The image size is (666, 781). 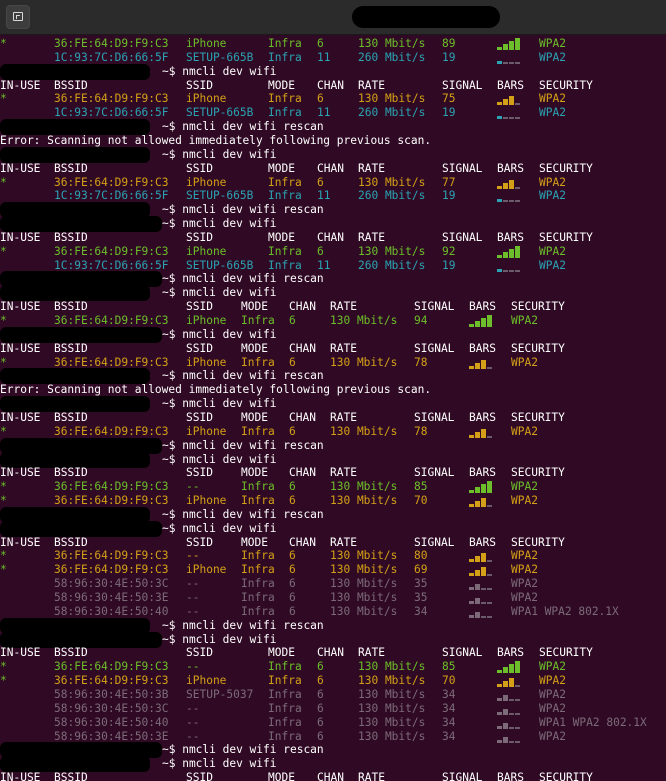 What do you see at coordinates (111, 694) in the screenshot?
I see `cell-bssid: 58:96:30:4E:50:3B` at bounding box center [111, 694].